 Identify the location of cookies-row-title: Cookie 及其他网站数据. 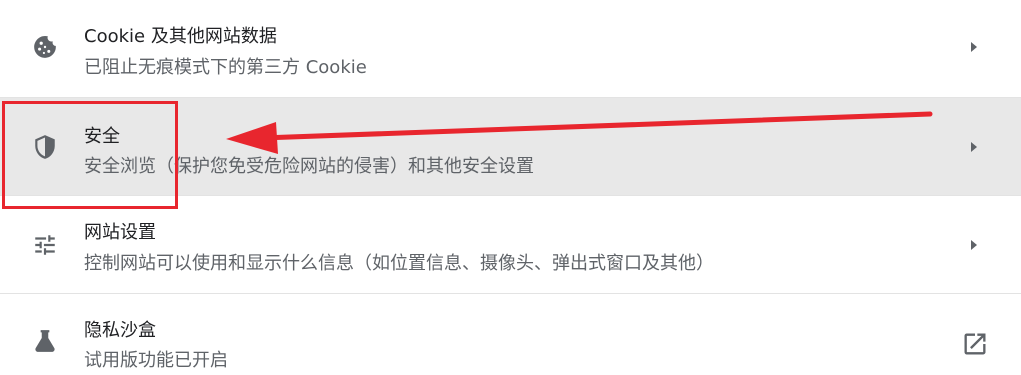
(180, 36).